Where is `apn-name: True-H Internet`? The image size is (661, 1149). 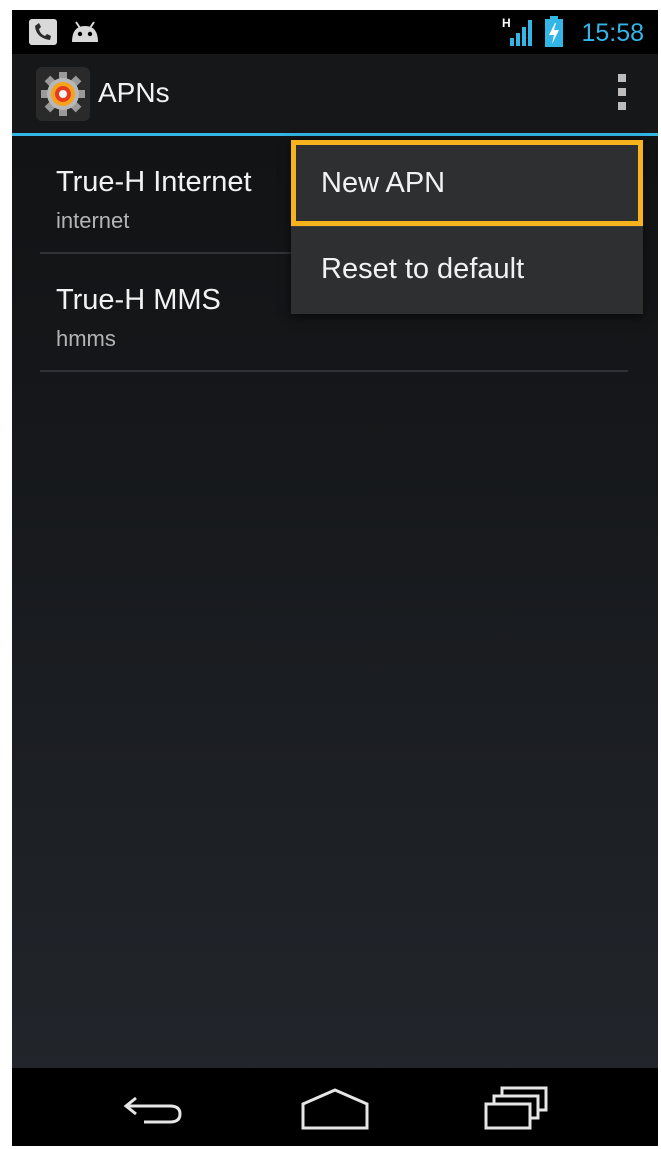 apn-name: True-H Internet is located at coordinates (154, 182).